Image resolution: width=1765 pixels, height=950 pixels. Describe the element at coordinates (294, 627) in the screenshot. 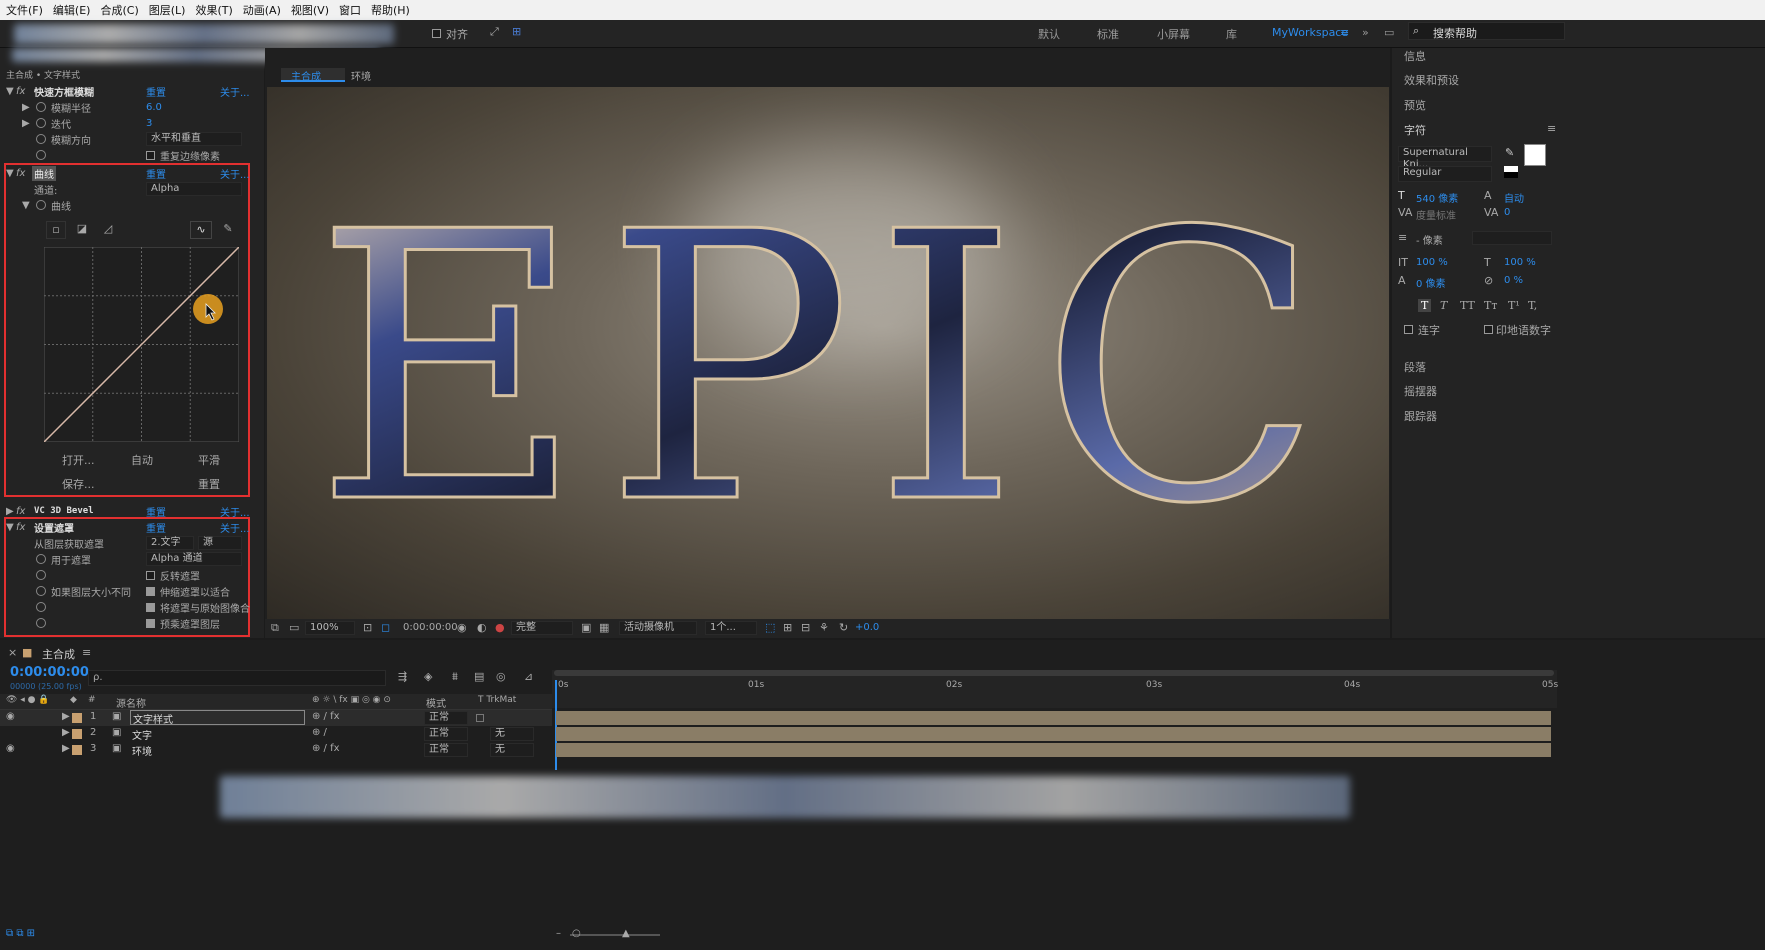

I see `monitor-icon: ▭` at that location.